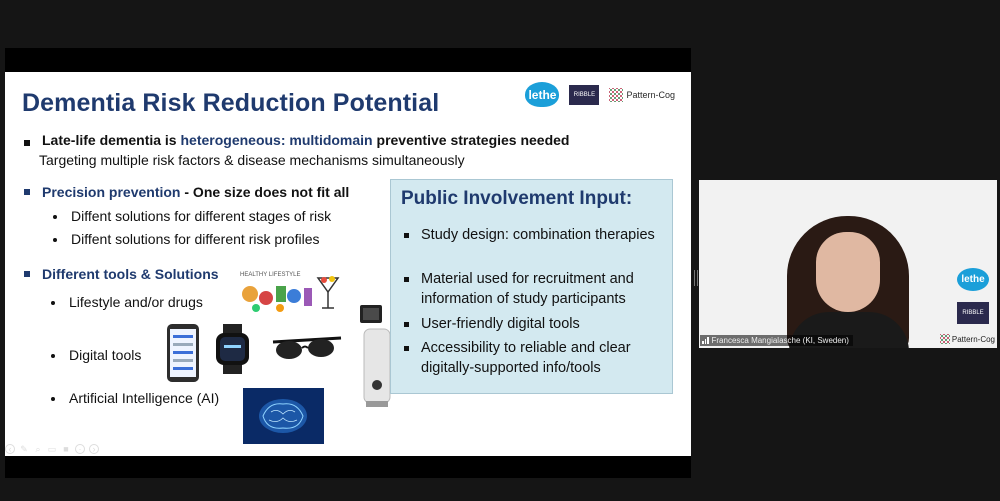 The height and width of the screenshot is (501, 1000). What do you see at coordinates (66, 449) in the screenshot?
I see `camera-icon: ■` at bounding box center [66, 449].